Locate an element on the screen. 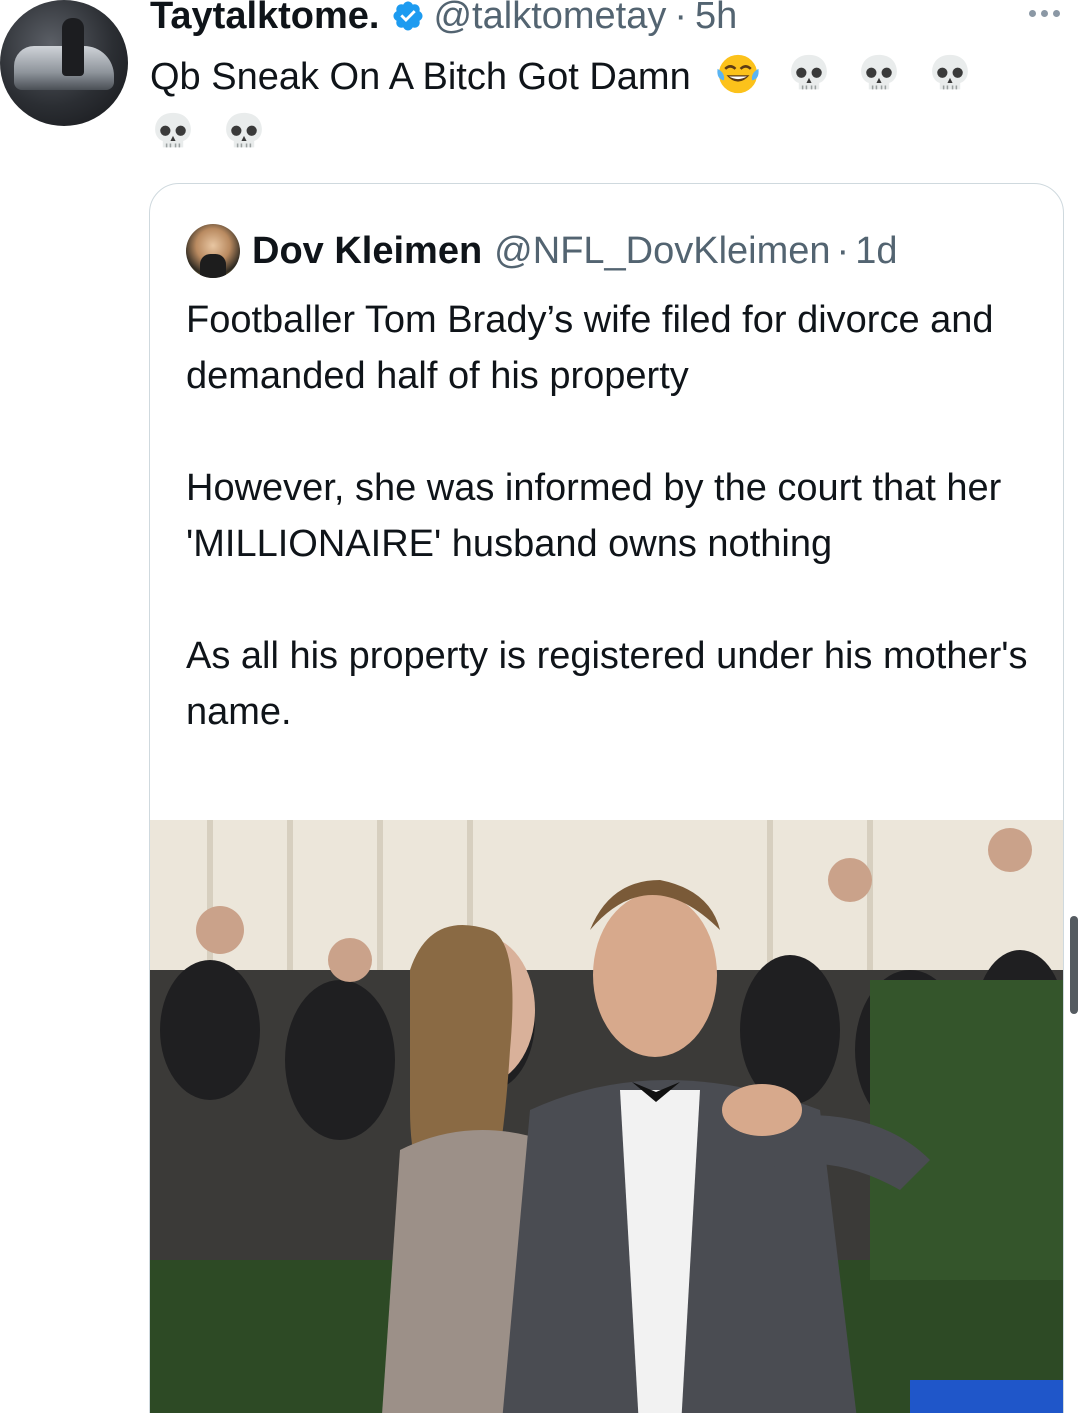 The width and height of the screenshot is (1080, 1413). author-avatar is located at coordinates (64, 63).